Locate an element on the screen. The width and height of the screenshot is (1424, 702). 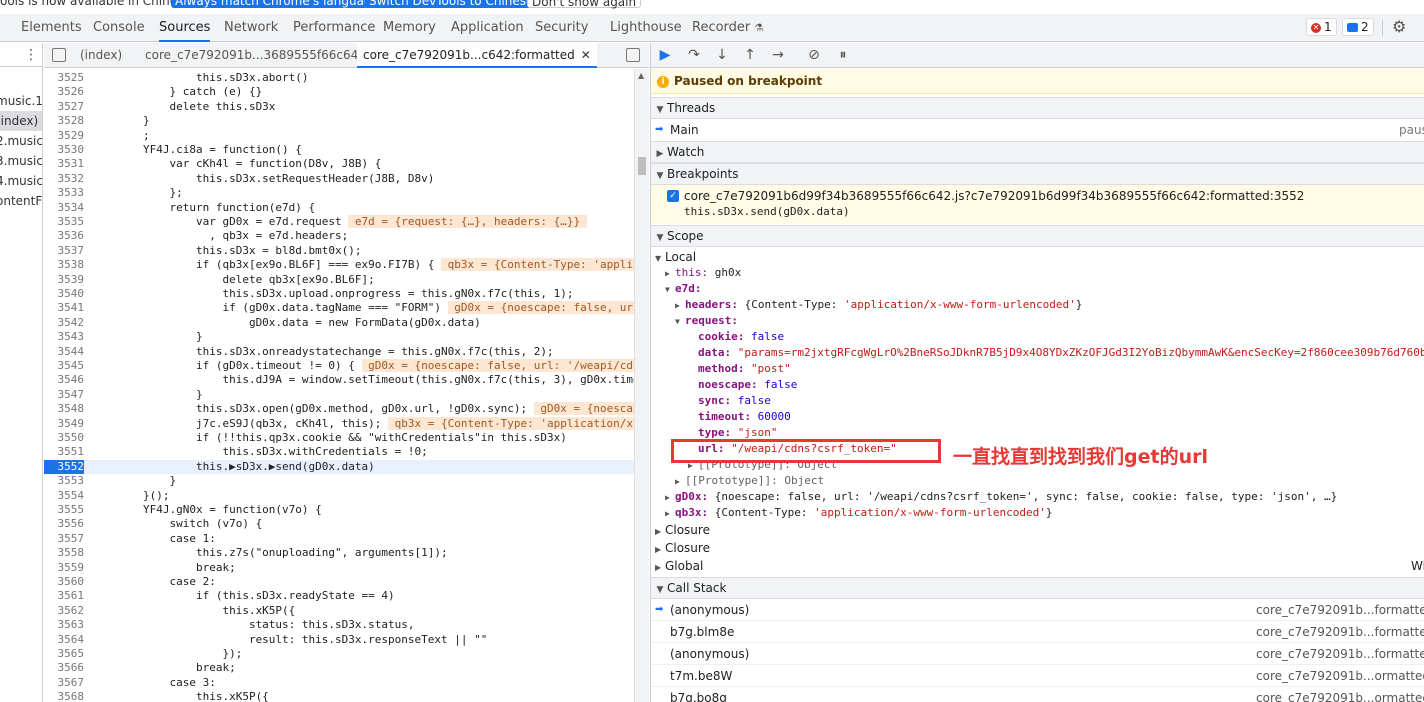
line-number: 3526 is located at coordinates (64, 92).